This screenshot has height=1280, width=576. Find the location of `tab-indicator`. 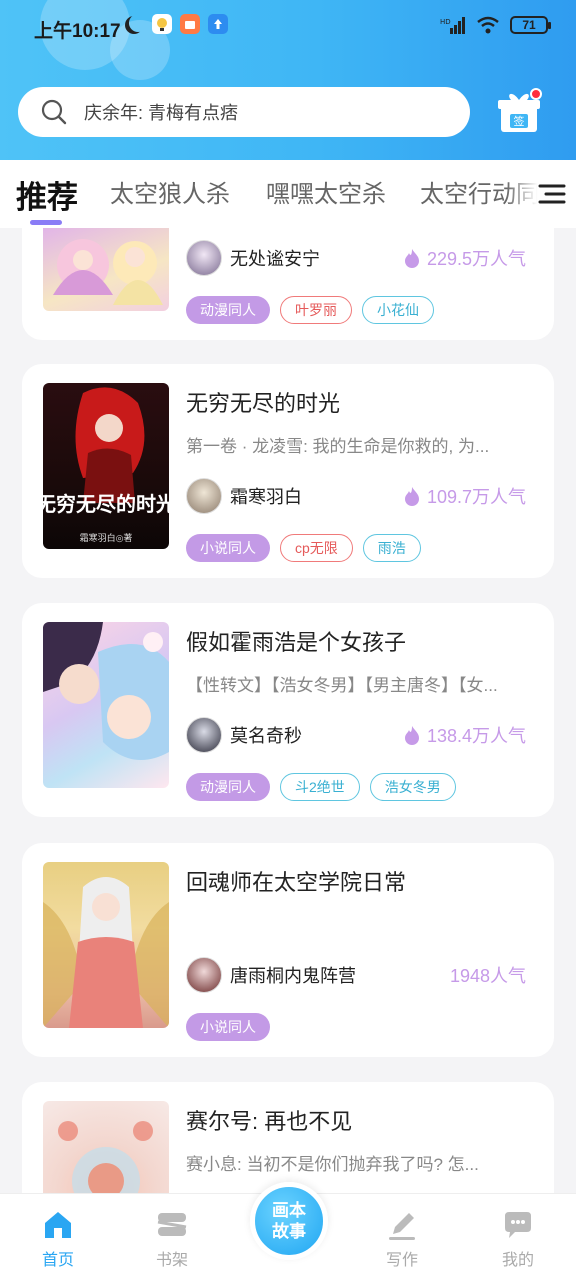

tab-indicator is located at coordinates (46, 222).